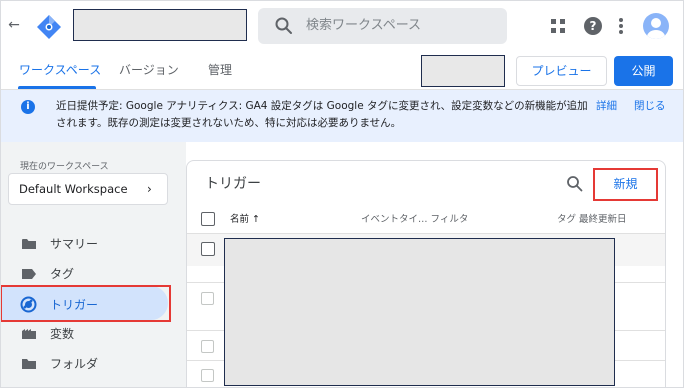  Describe the element at coordinates (149, 189) in the screenshot. I see `chevron-right-icon: ›` at that location.